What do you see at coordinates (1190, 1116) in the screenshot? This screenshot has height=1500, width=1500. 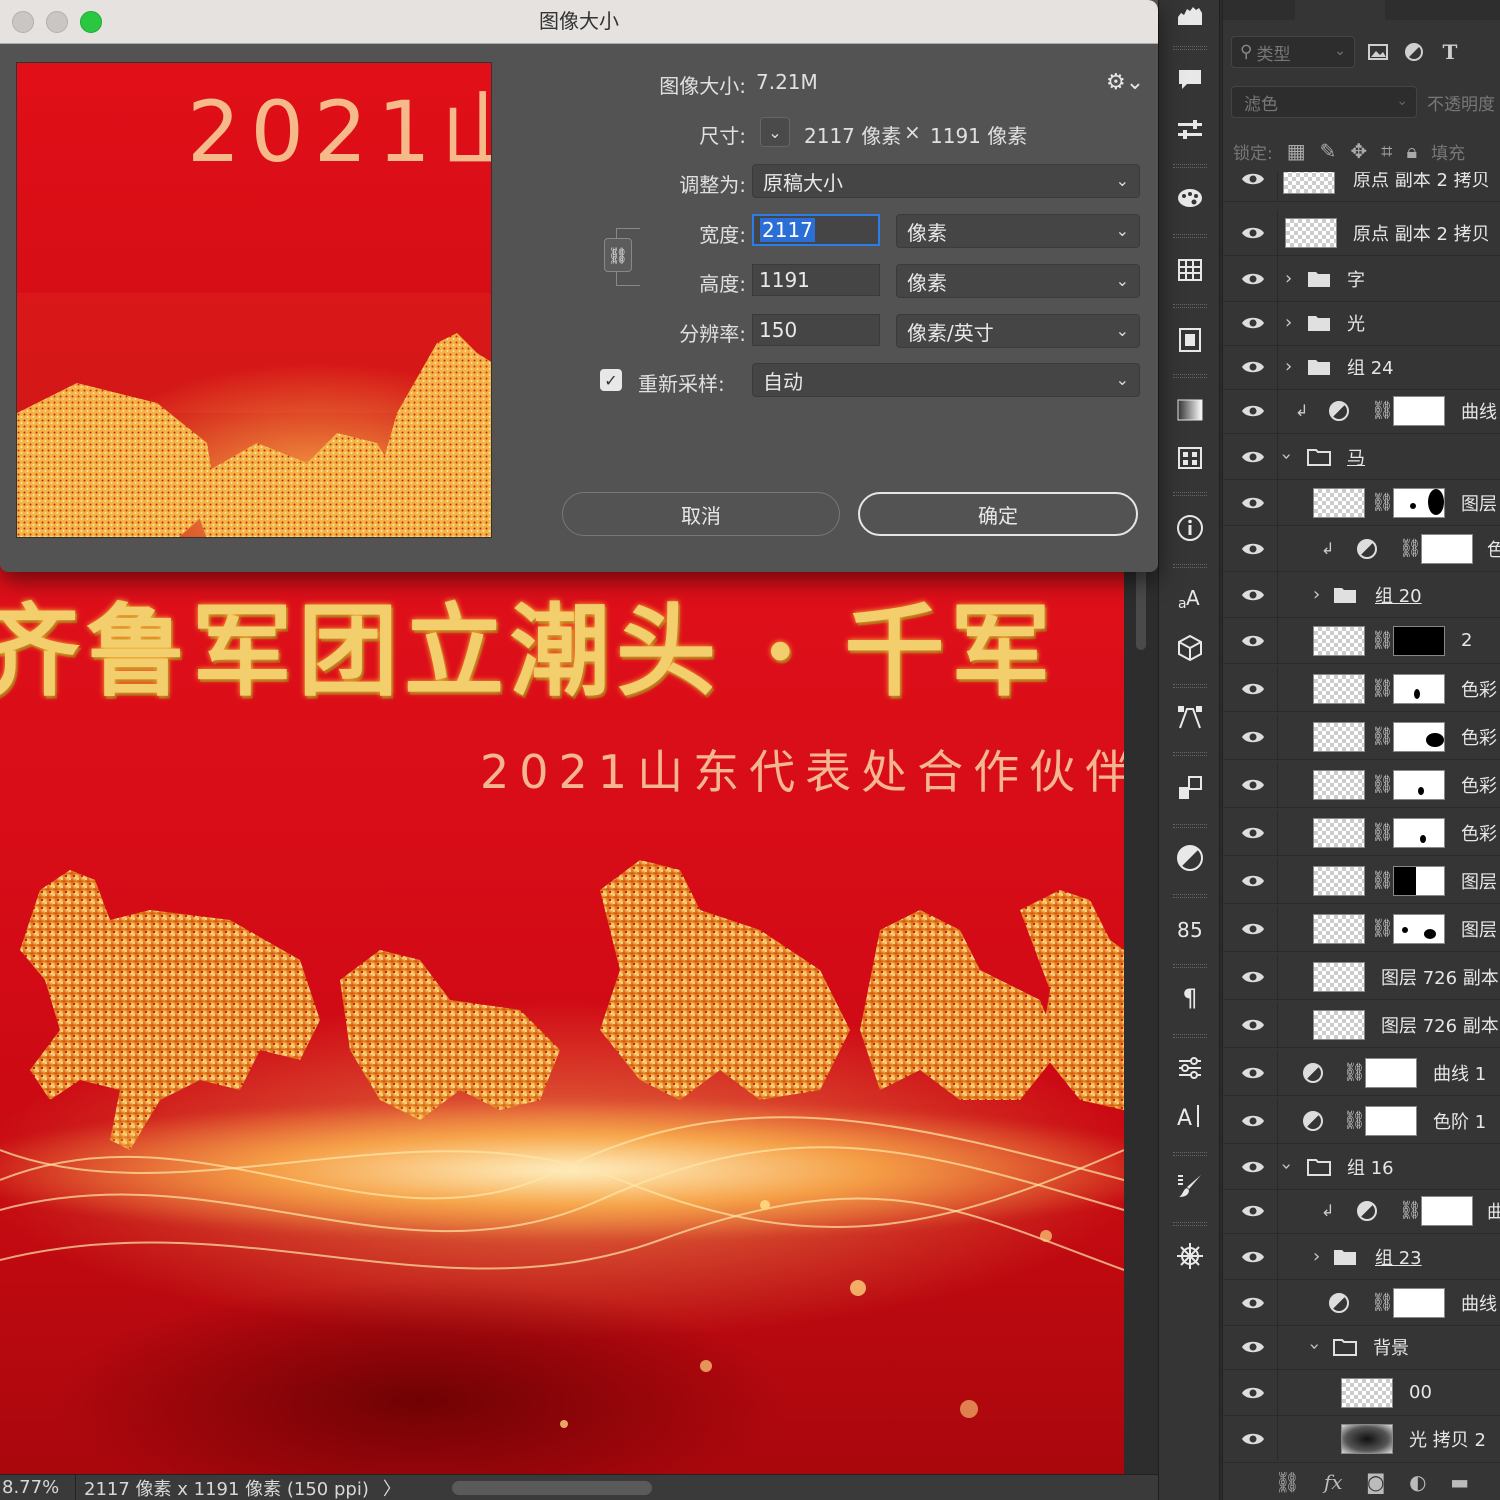 I see `character-icon: A` at bounding box center [1190, 1116].